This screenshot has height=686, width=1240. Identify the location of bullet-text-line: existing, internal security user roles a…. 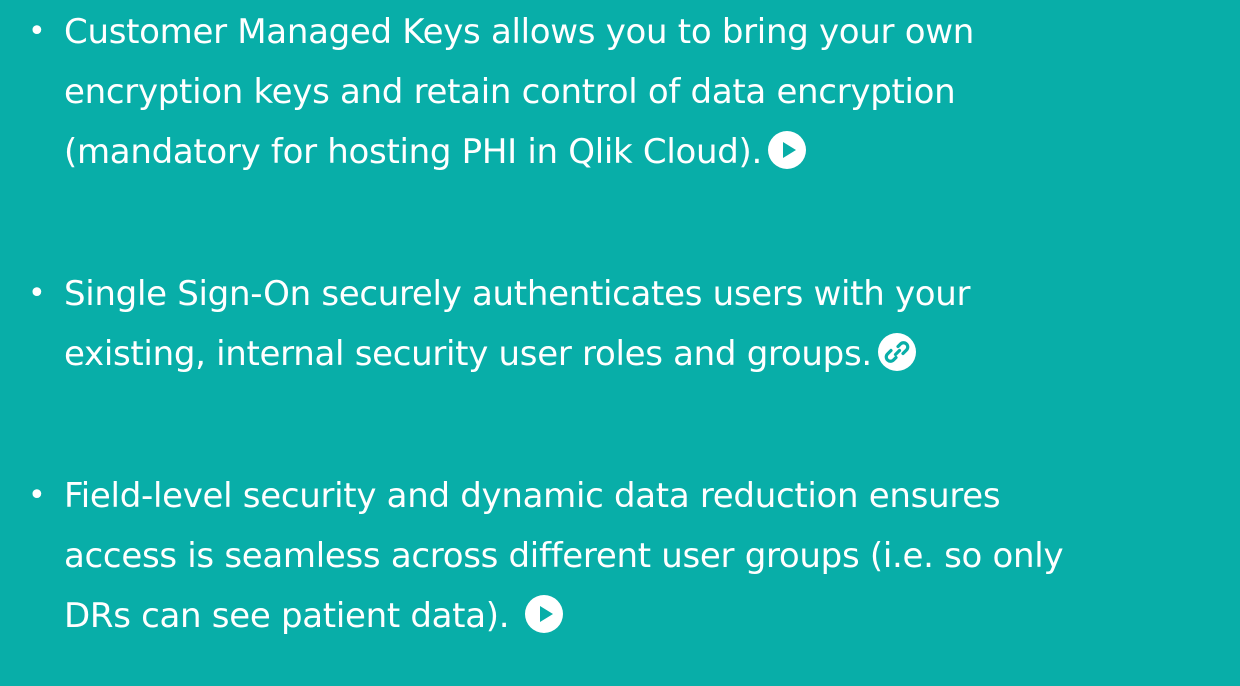
(652, 354).